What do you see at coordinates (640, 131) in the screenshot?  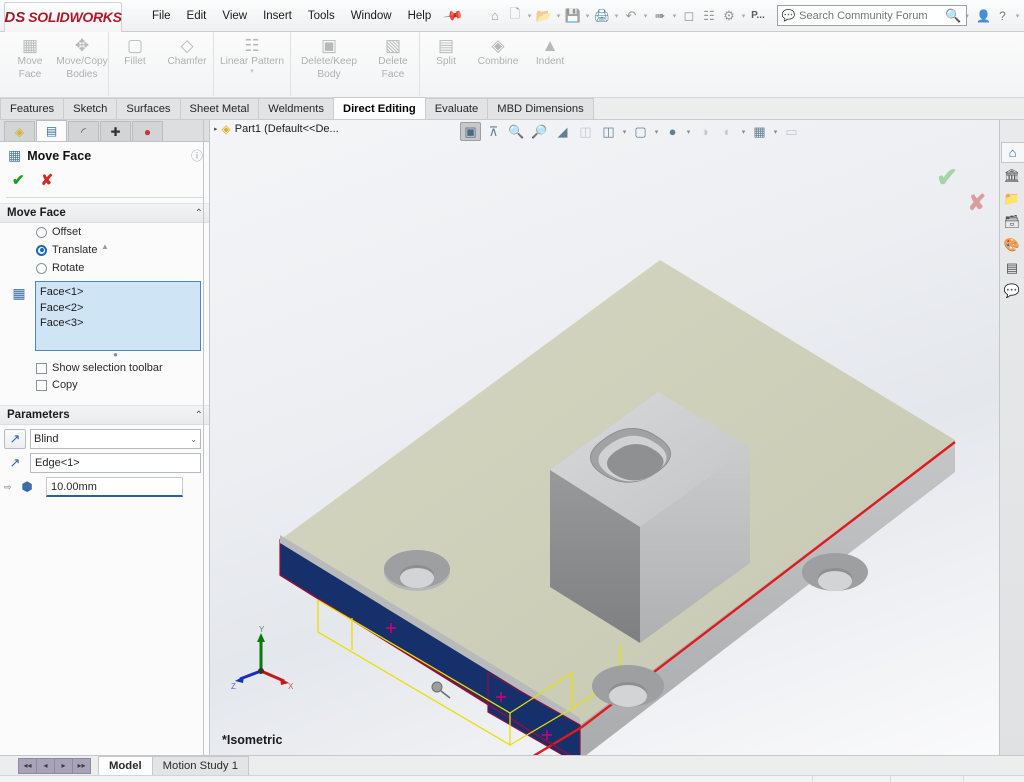 I see `hide-show-icon: ▢` at bounding box center [640, 131].